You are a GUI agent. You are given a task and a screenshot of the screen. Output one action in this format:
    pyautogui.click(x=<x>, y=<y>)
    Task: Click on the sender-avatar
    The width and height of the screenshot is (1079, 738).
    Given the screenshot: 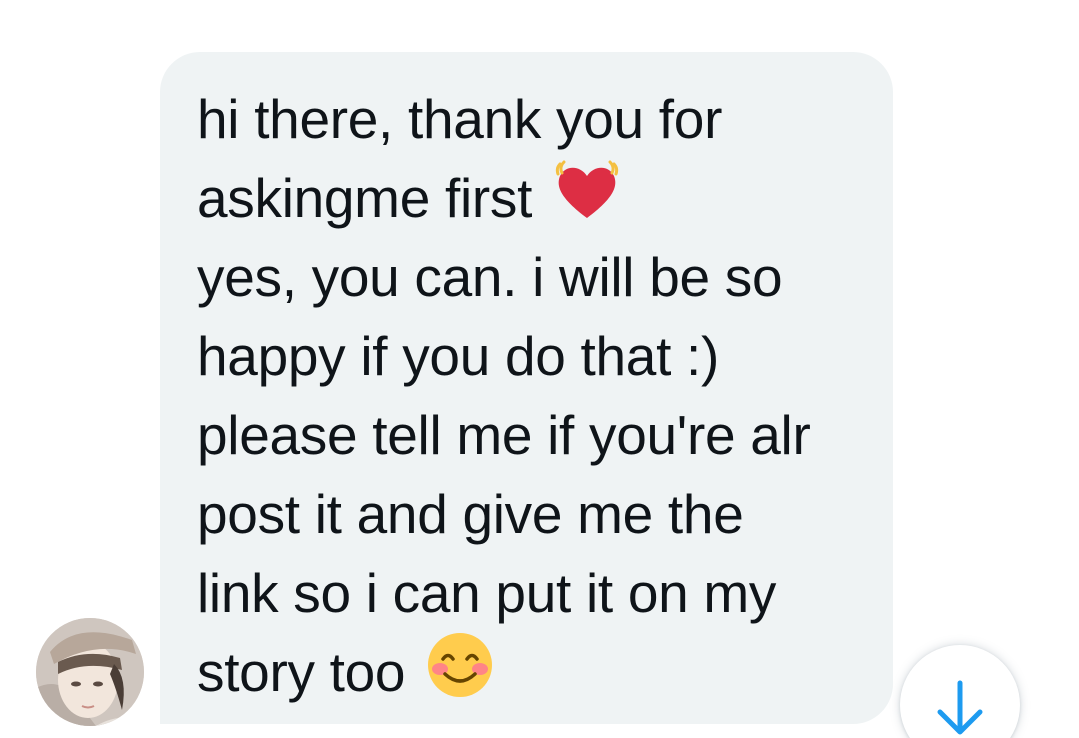 What is the action you would take?
    pyautogui.click(x=90, y=672)
    